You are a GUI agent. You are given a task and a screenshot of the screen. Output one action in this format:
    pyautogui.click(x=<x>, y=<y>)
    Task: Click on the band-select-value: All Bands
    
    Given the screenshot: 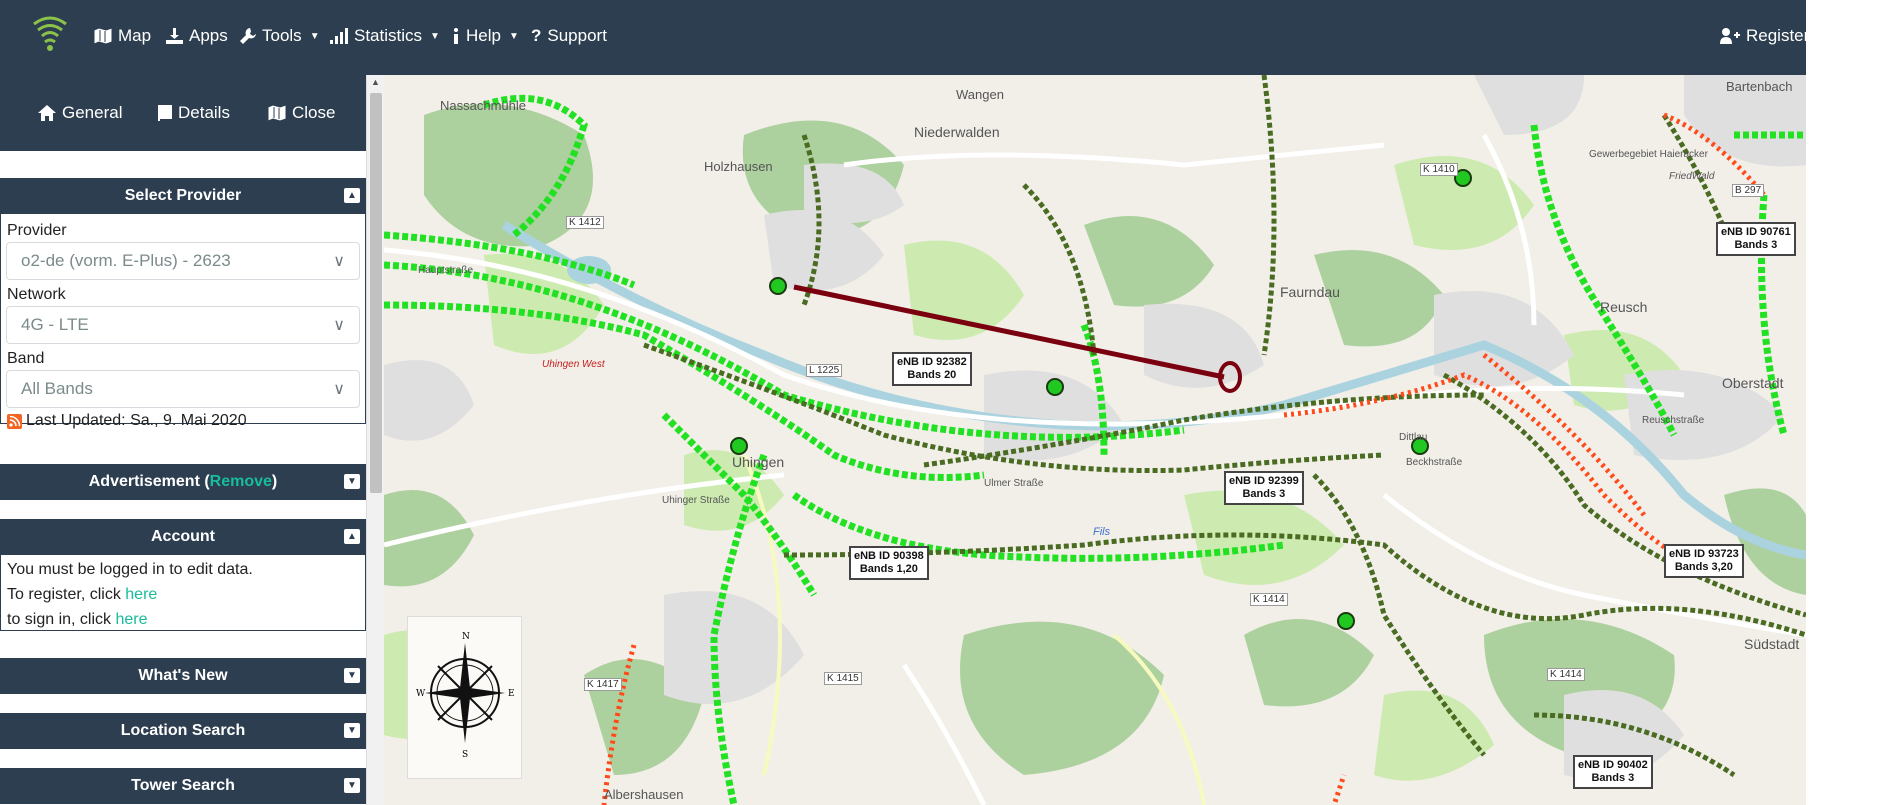 What is the action you would take?
    pyautogui.click(x=57, y=388)
    